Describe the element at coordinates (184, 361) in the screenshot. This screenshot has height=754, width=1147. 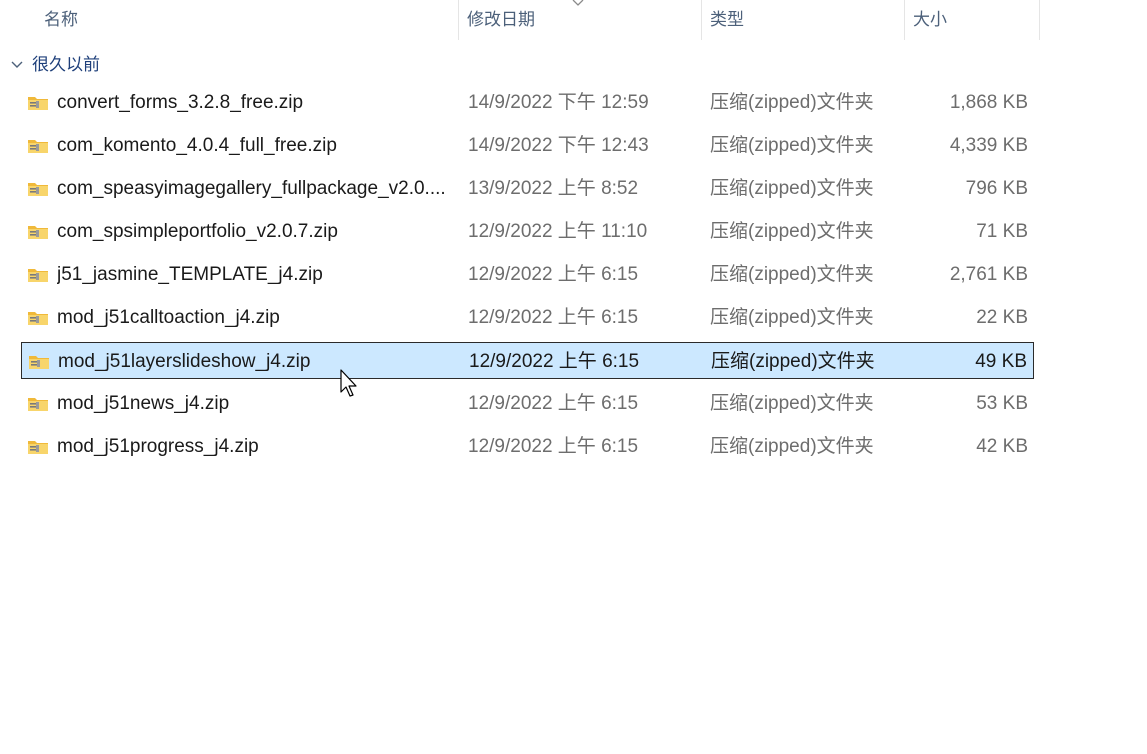
I see `file-name: mod_j51layerslideshow_j4.zip` at that location.